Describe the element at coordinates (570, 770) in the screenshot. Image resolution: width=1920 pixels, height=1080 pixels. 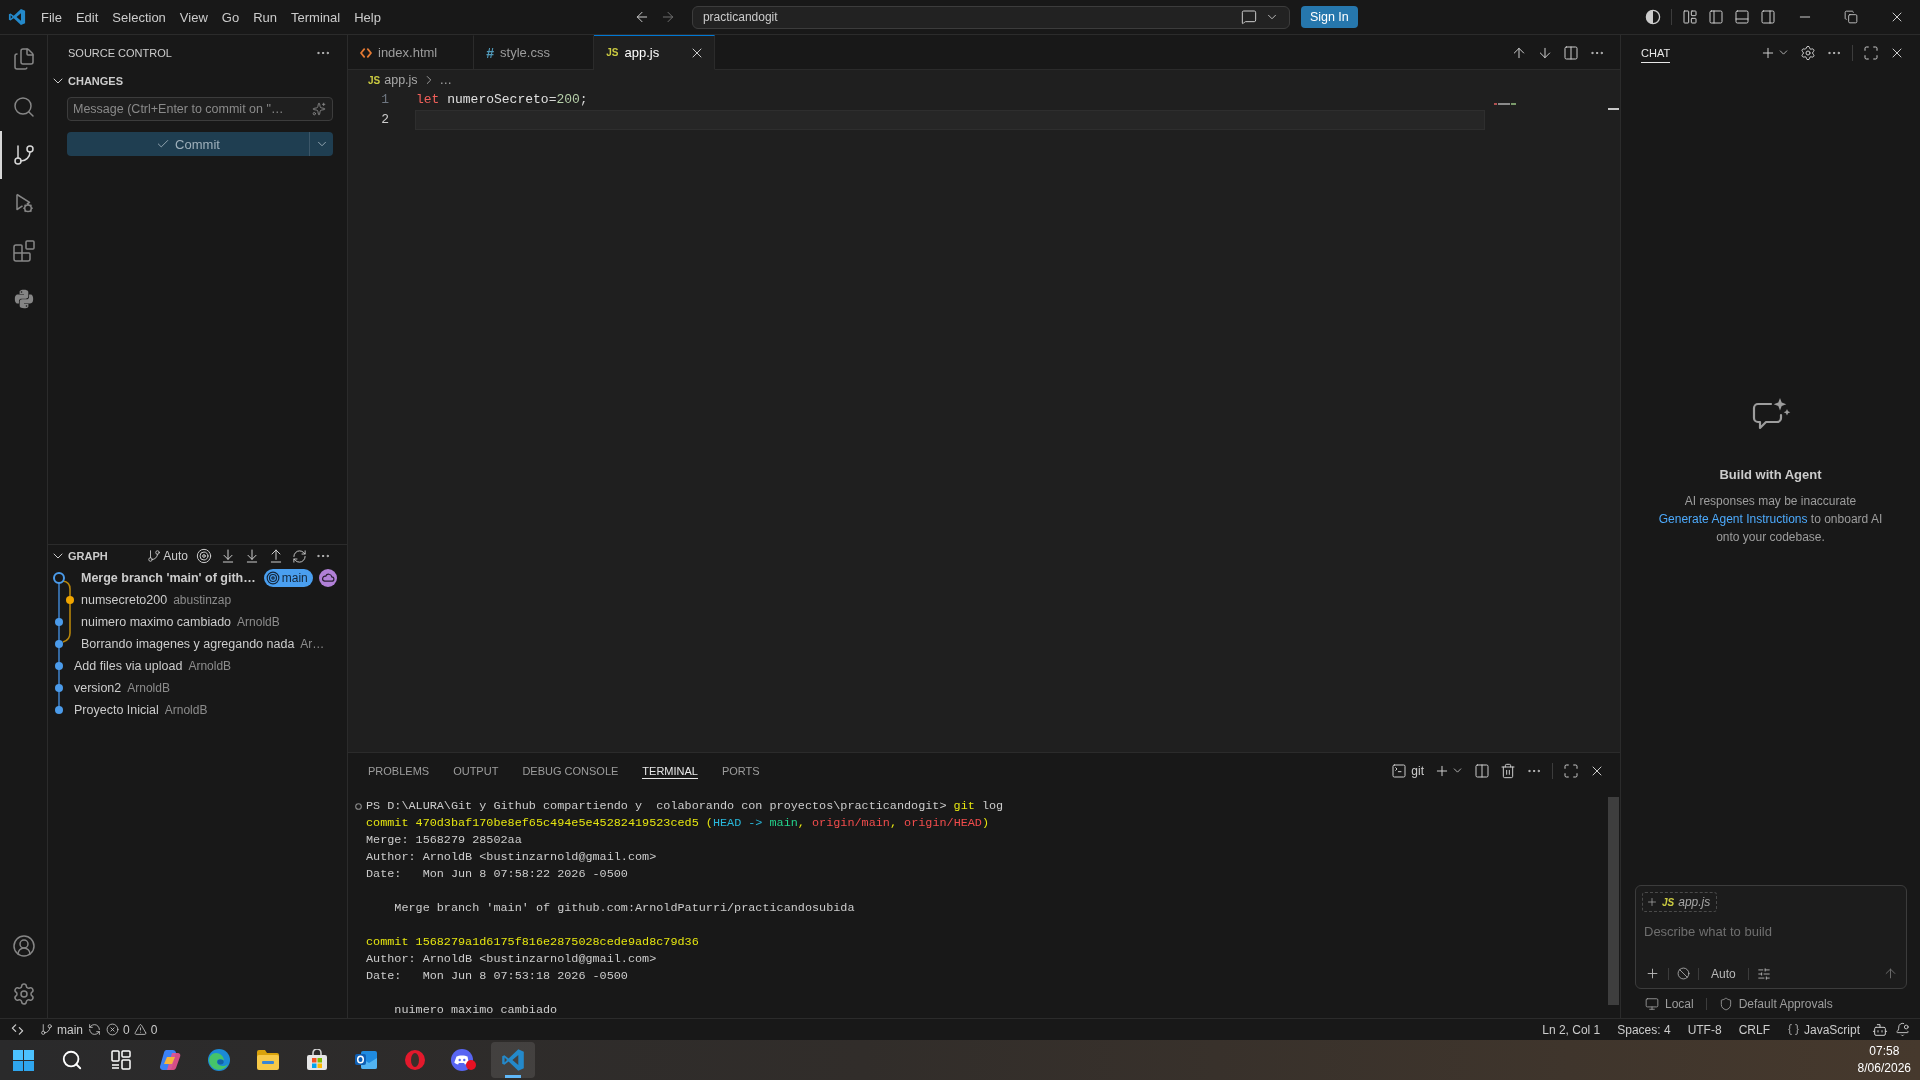
I see `panel-tab: DEBUG CONSOLE` at that location.